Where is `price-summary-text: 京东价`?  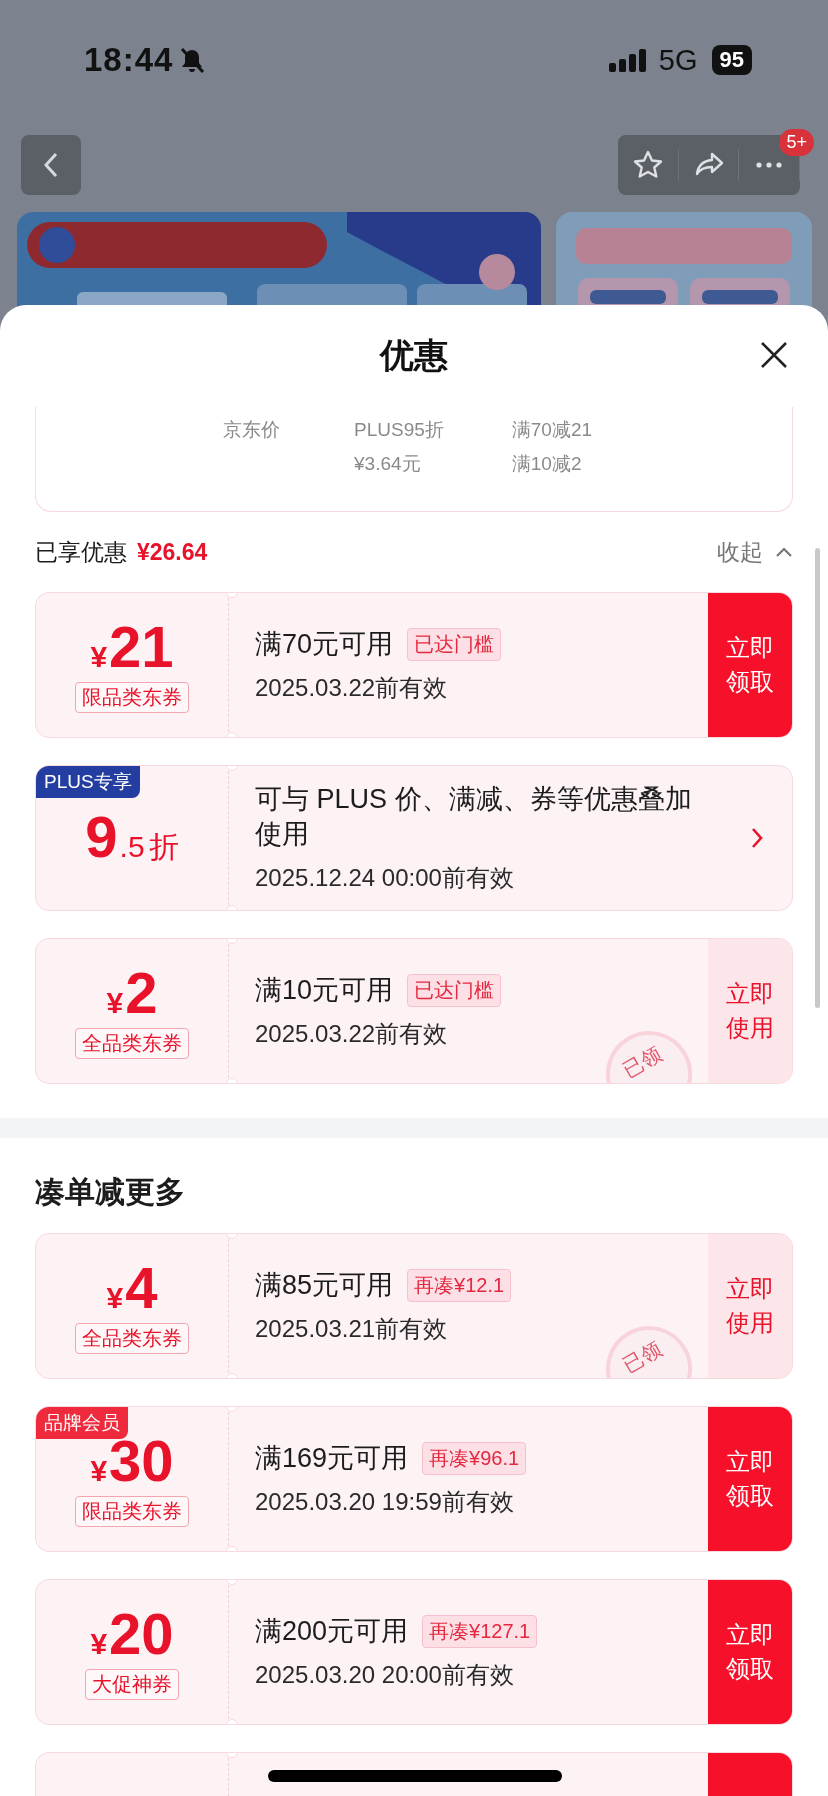 price-summary-text: 京东价 is located at coordinates (251, 430).